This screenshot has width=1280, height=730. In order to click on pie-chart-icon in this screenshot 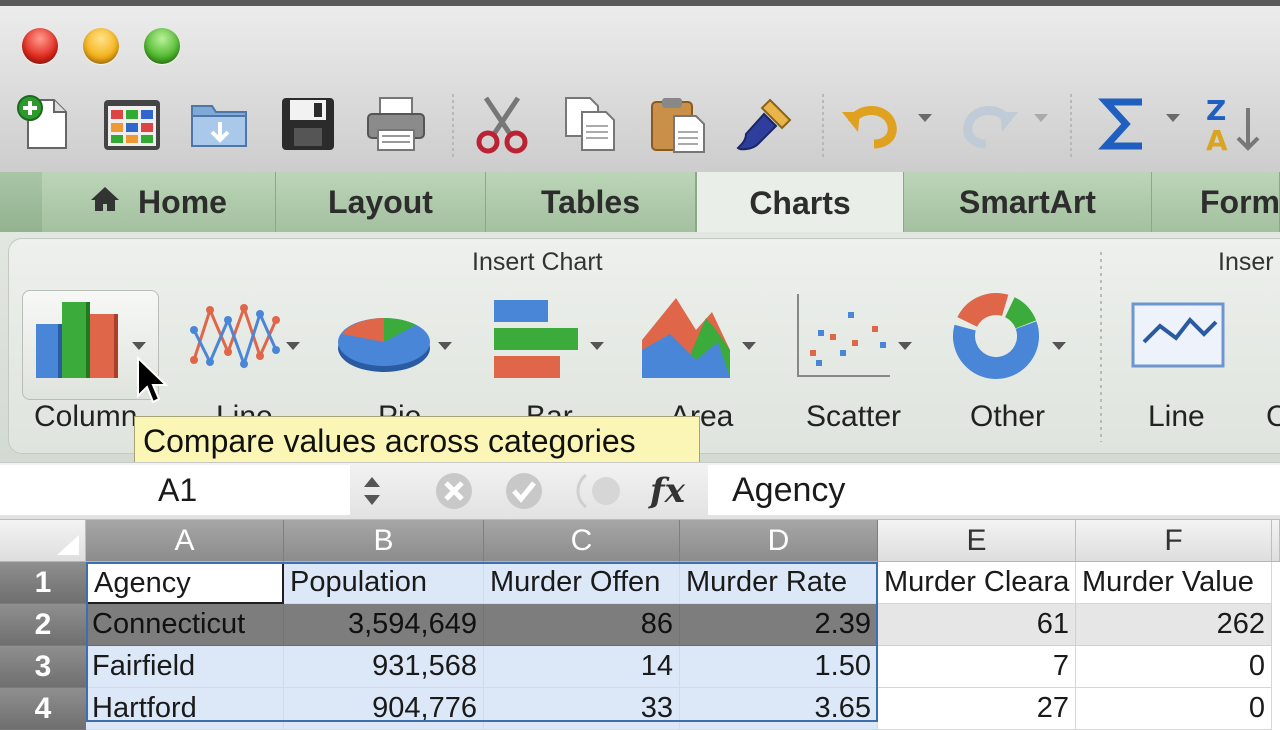, I will do `click(384, 338)`.